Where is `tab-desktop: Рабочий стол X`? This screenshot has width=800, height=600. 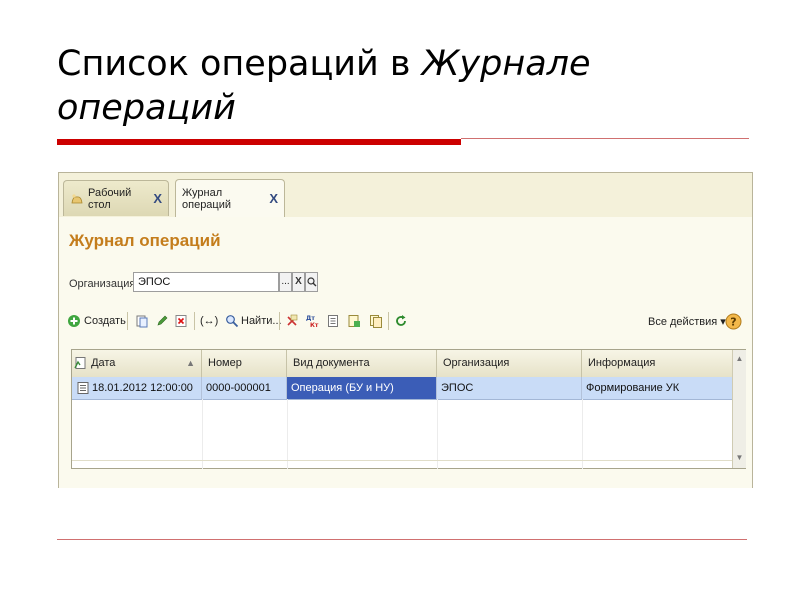
tab-desktop: Рабочий стол X is located at coordinates (116, 198).